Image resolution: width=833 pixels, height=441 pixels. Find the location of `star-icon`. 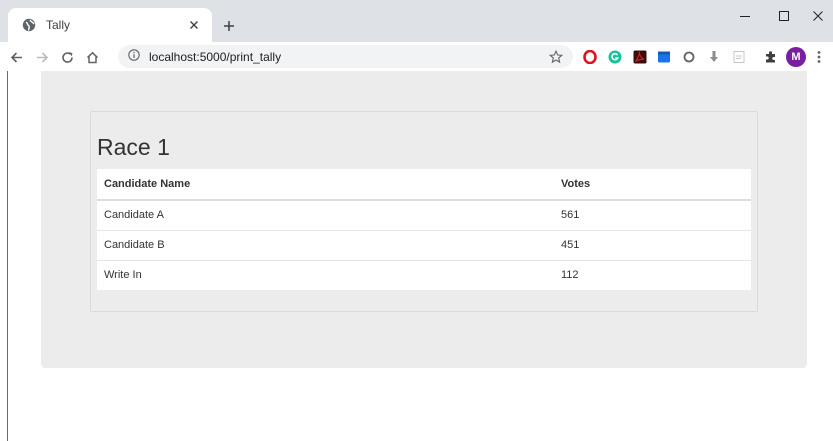

star-icon is located at coordinates (556, 57).